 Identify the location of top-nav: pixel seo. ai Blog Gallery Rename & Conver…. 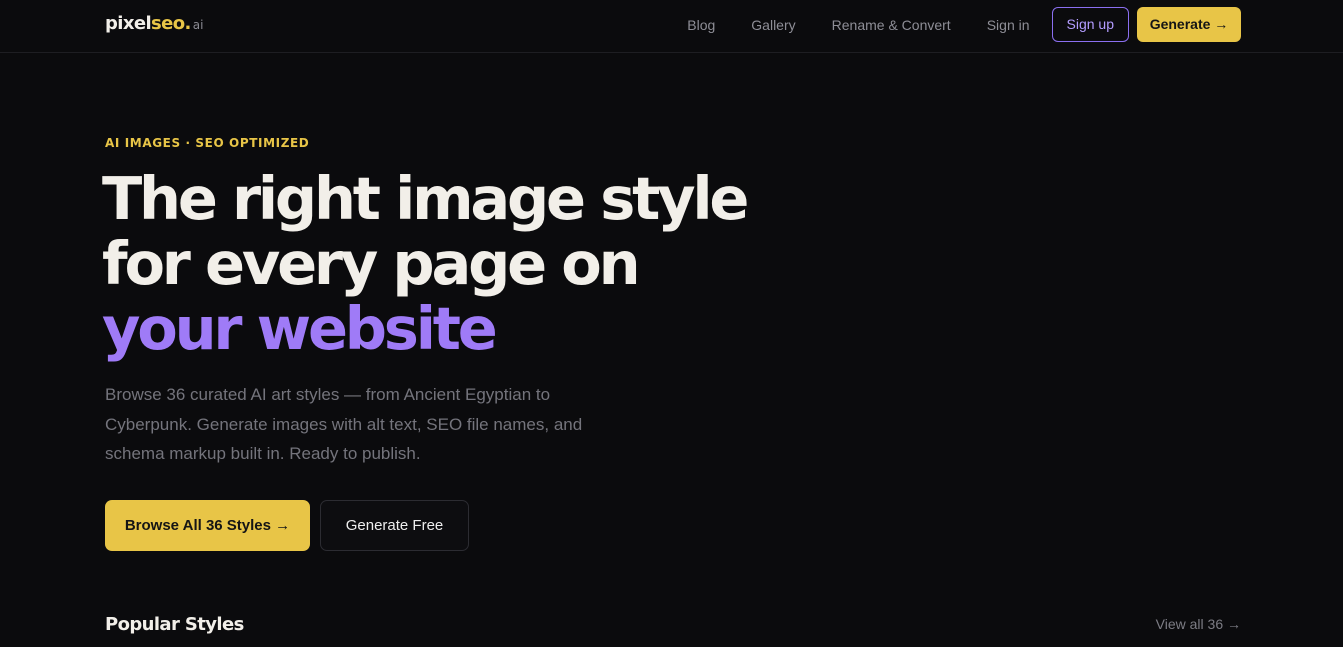
(671, 26).